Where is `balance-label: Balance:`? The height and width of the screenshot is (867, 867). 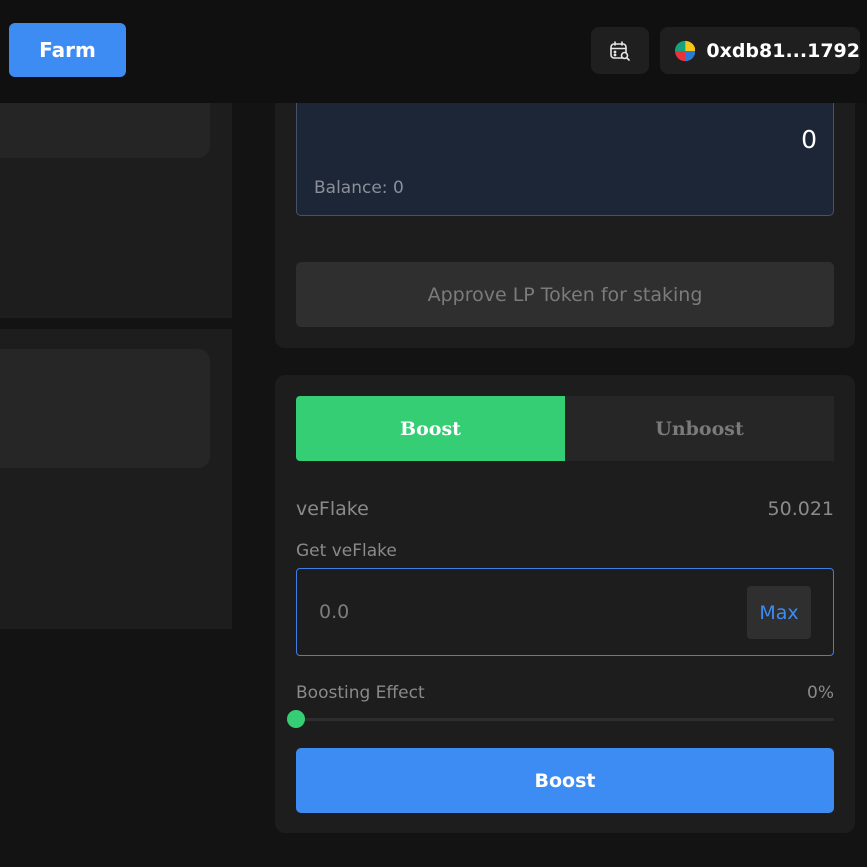 balance-label: Balance: is located at coordinates (351, 188).